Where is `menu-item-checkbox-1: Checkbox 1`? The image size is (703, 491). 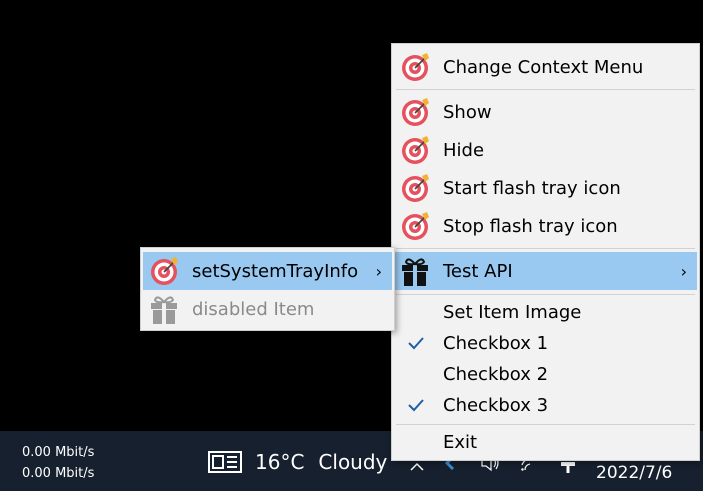
menu-item-checkbox-1: Checkbox 1 is located at coordinates (545, 343).